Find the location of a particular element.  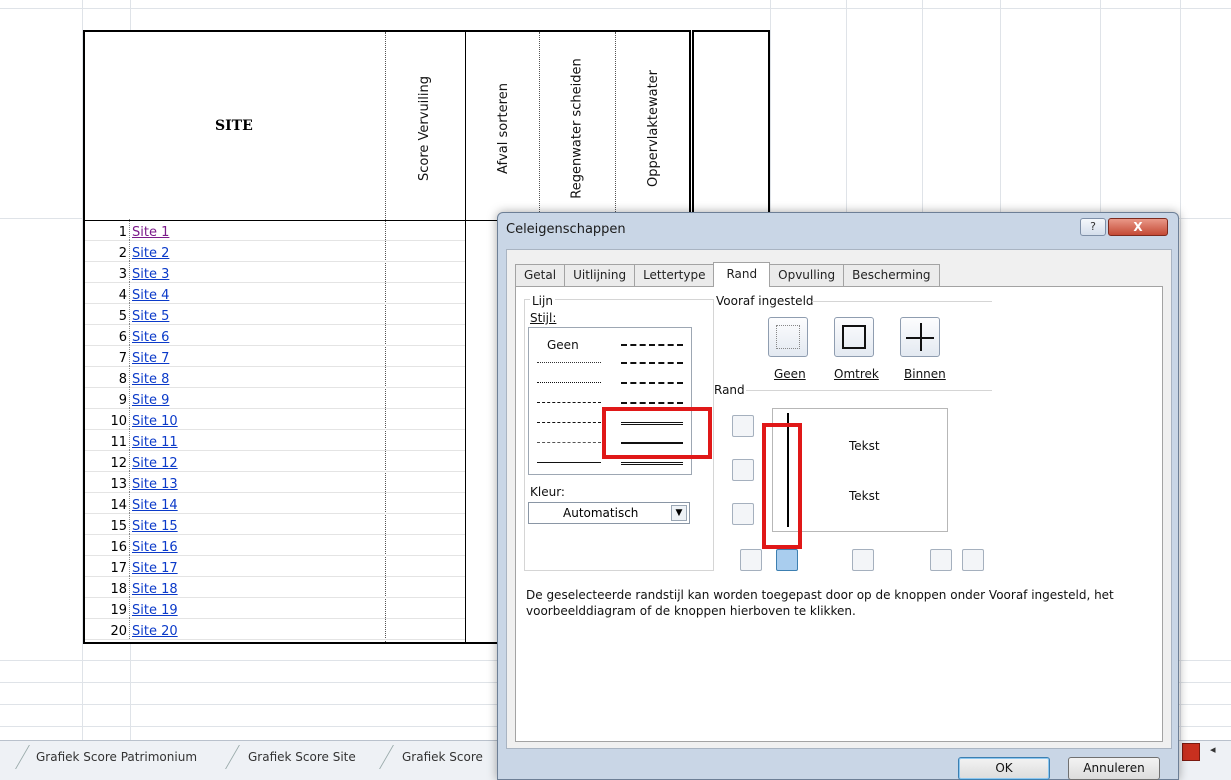

border-left-button is located at coordinates (787, 560).